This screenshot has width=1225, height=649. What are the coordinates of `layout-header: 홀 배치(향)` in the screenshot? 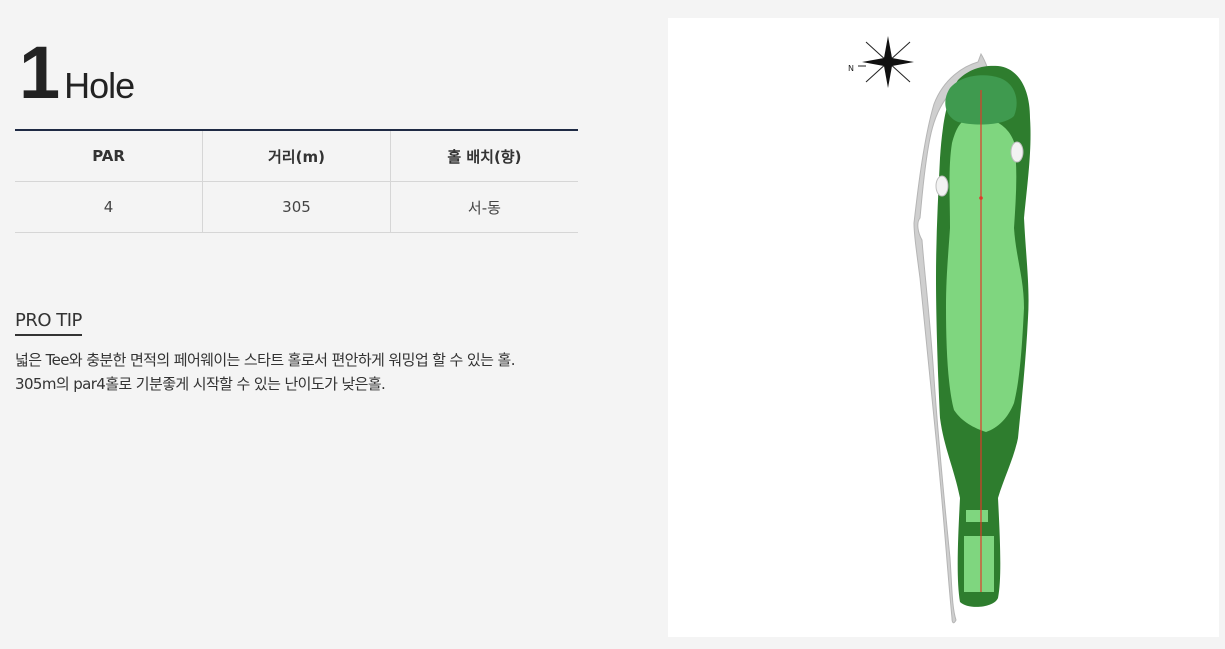 It's located at (483, 156).